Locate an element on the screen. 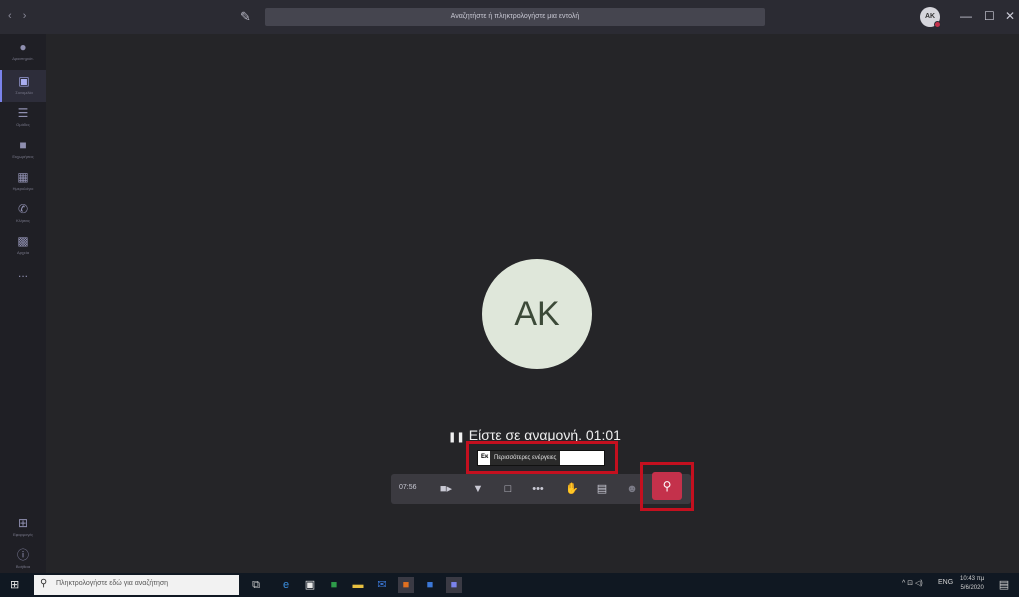 This screenshot has width=1019, height=597. system-tray-icons: ^ ⊡ ◁) is located at coordinates (912, 583).